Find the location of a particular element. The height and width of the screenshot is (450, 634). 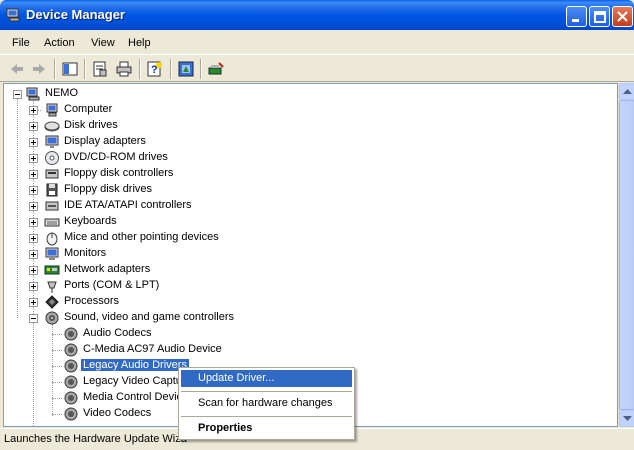

cdrom-icon is located at coordinates (52, 158).